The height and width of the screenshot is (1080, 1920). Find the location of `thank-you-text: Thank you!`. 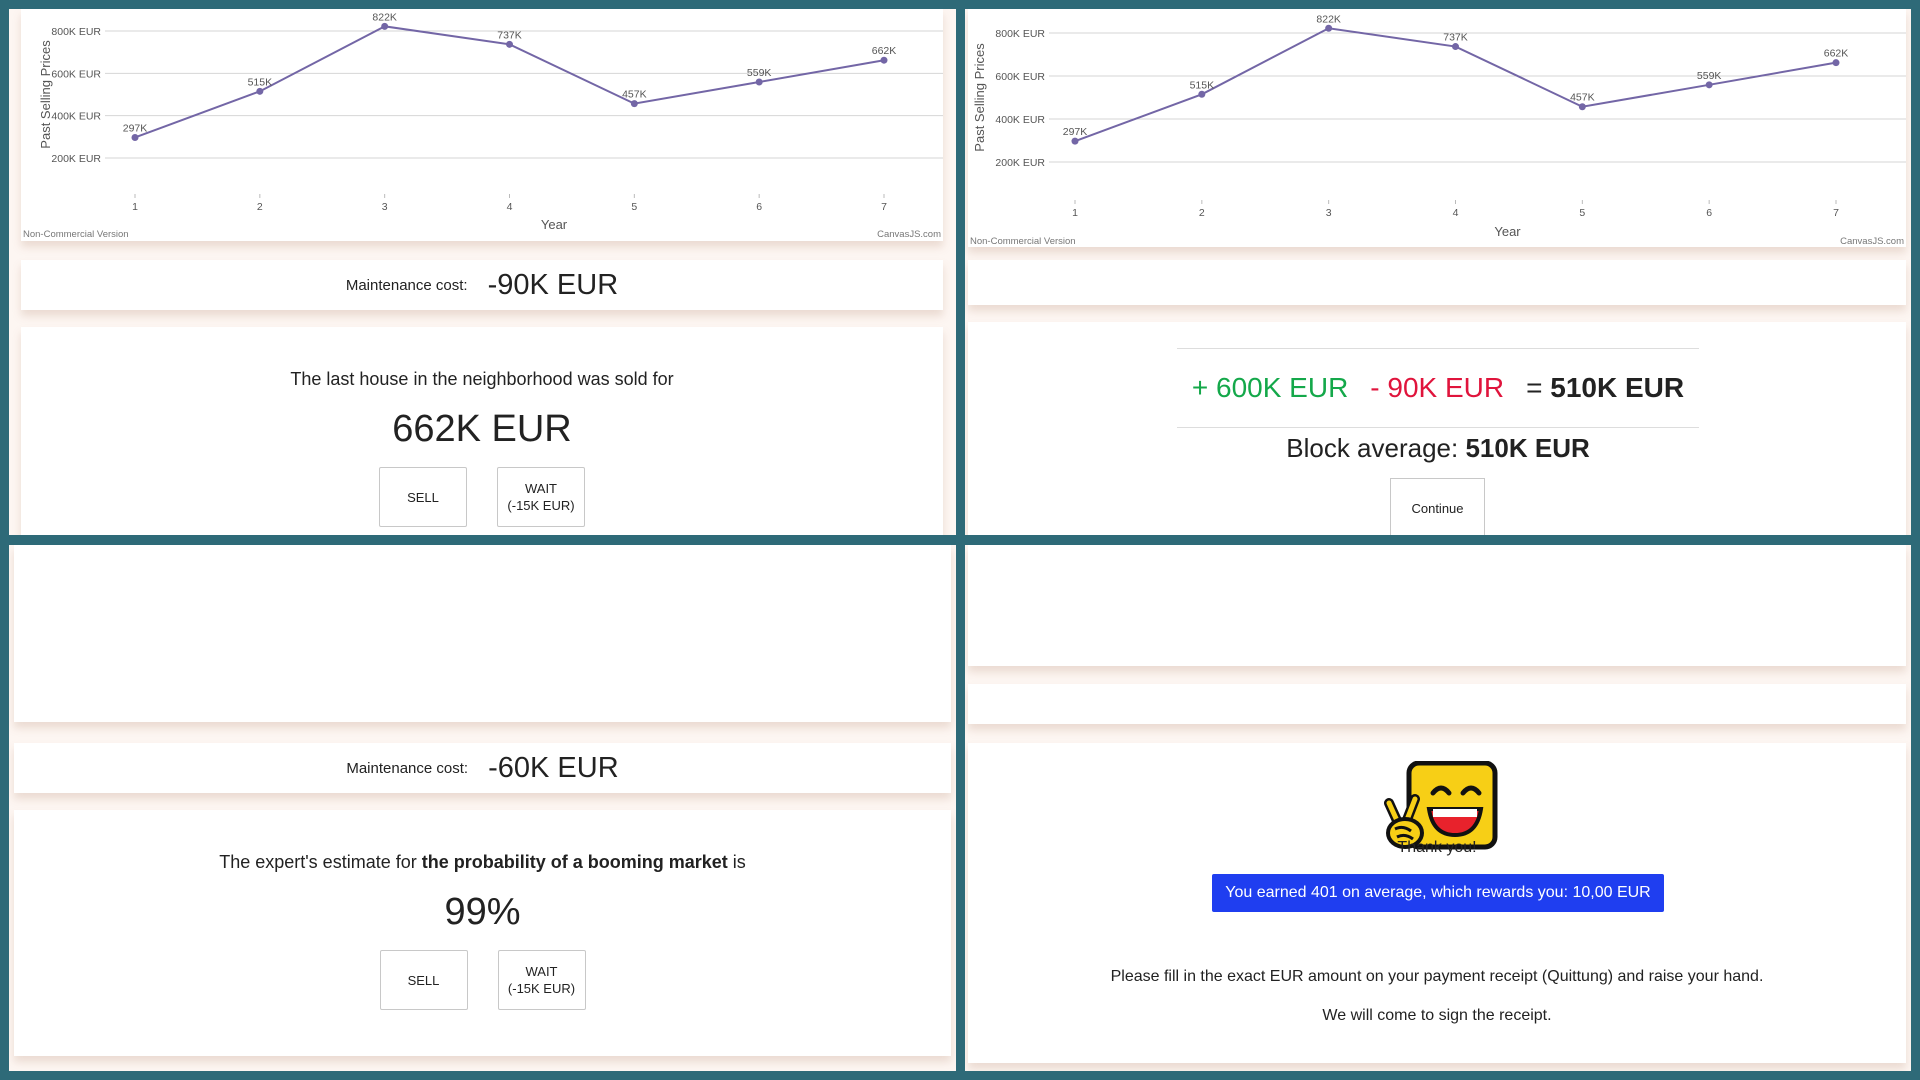

thank-you-text: Thank you! is located at coordinates (1437, 847).